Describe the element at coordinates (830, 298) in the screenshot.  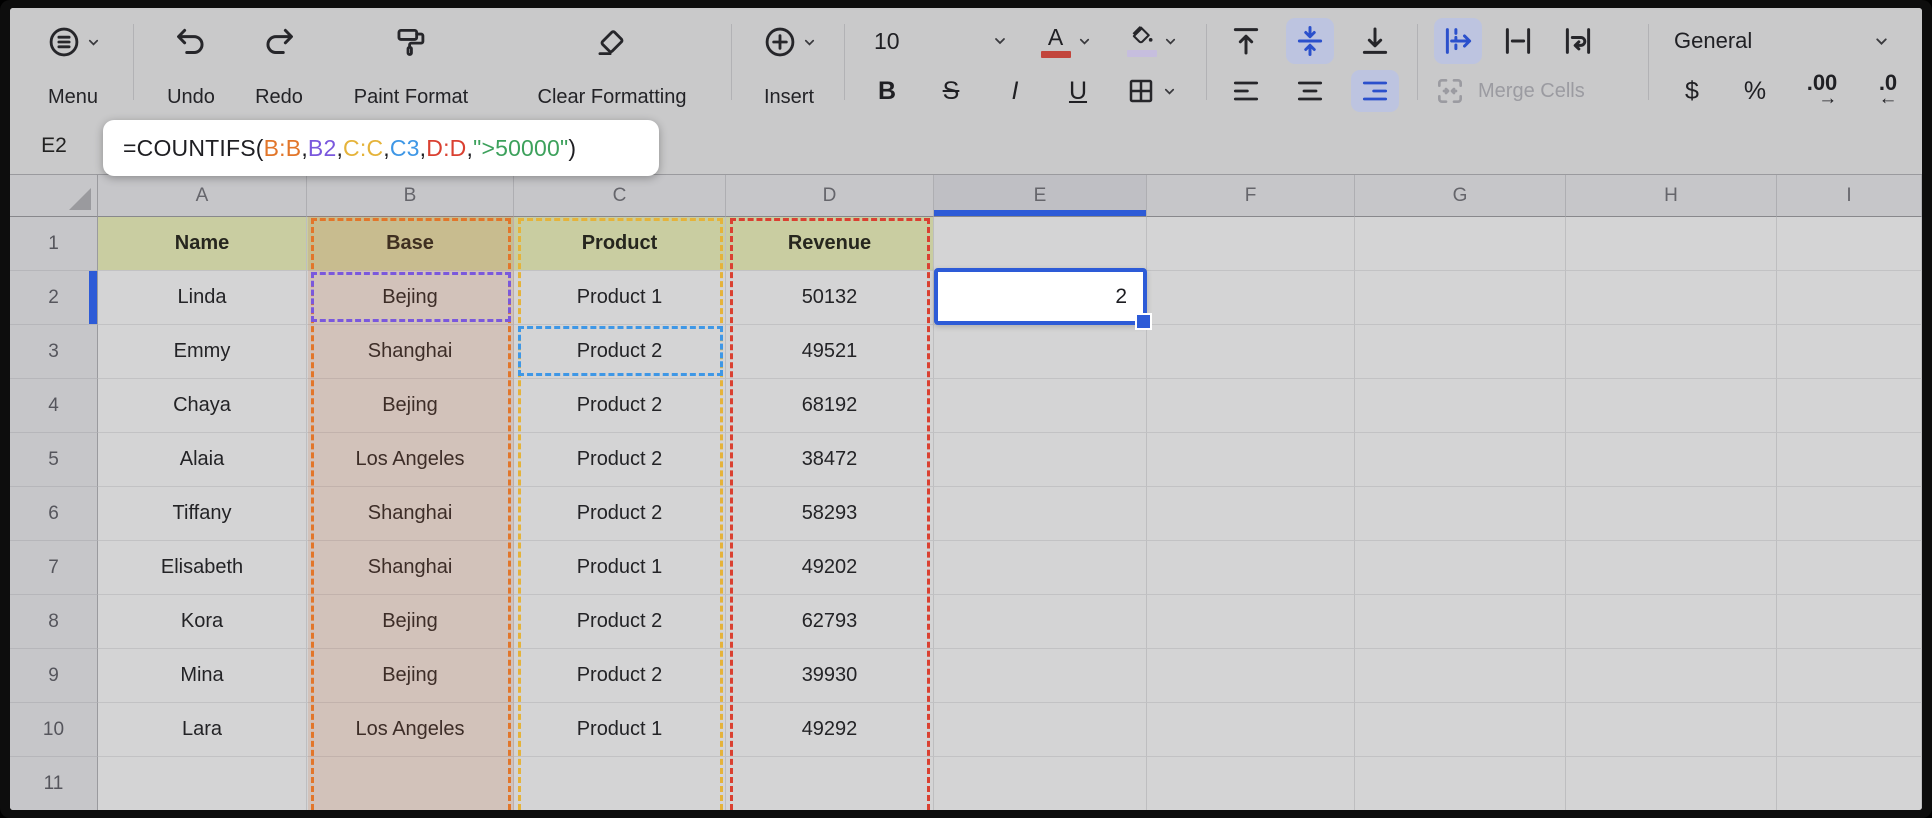
I see `cell-D2: 50132` at that location.